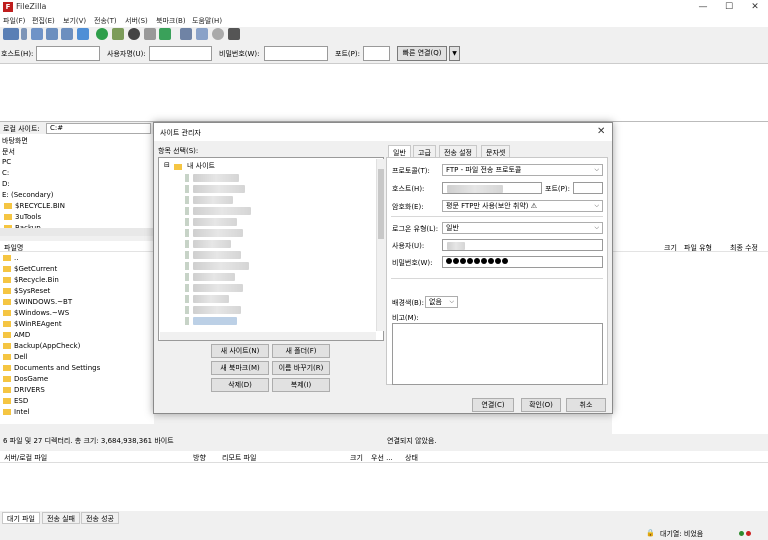 The width and height of the screenshot is (768, 540). Describe the element at coordinates (522, 228) in the screenshot. I see `logon-type-select: 일반 ⌵` at that location.